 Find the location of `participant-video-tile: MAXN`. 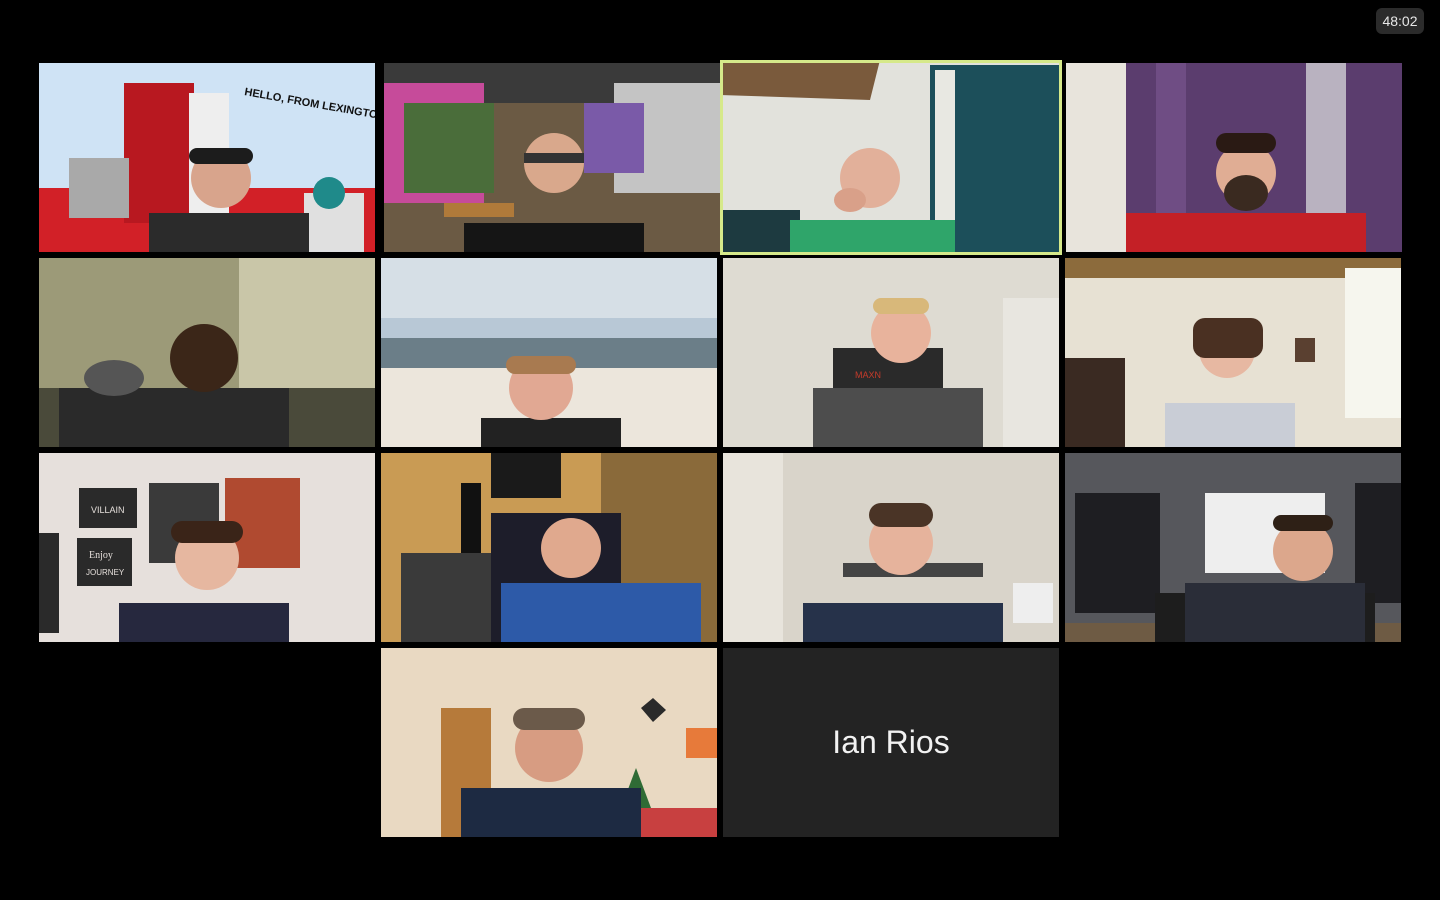

participant-video-tile: MAXN is located at coordinates (891, 352).